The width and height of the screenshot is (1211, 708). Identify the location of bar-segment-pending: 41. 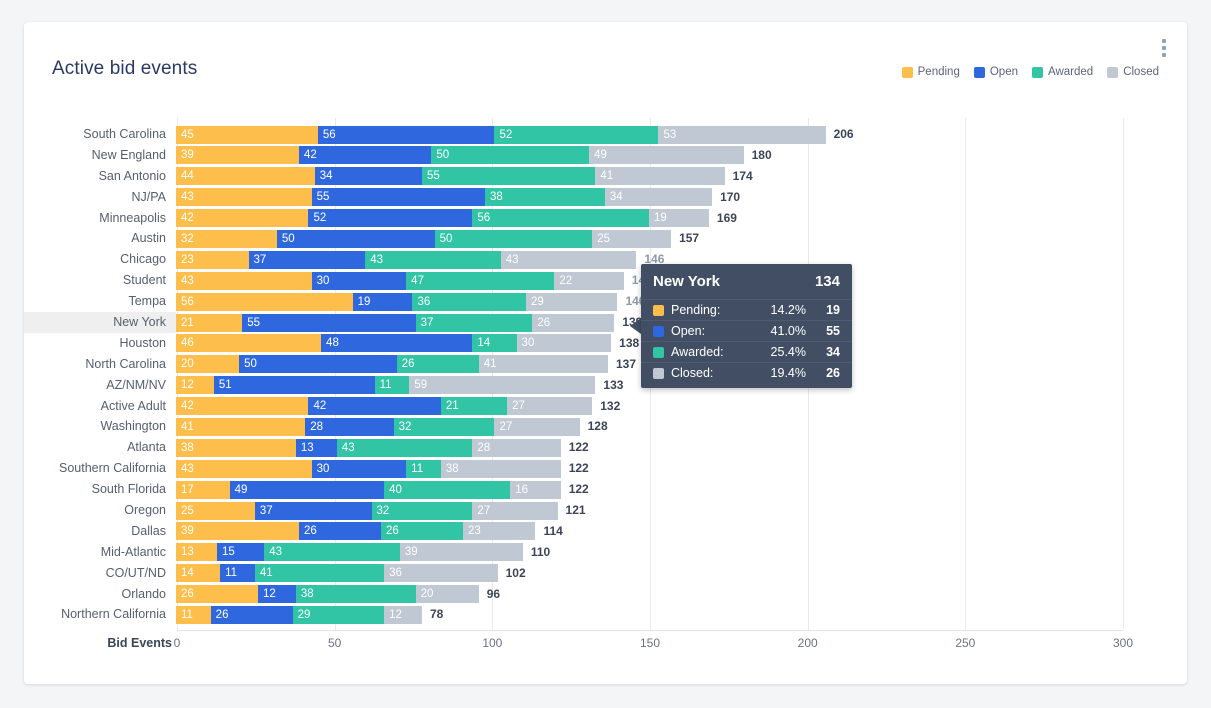
(241, 426).